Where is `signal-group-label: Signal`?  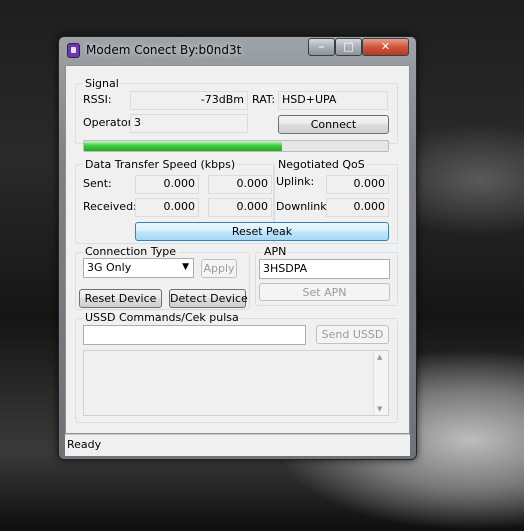 signal-group-label: Signal is located at coordinates (102, 83).